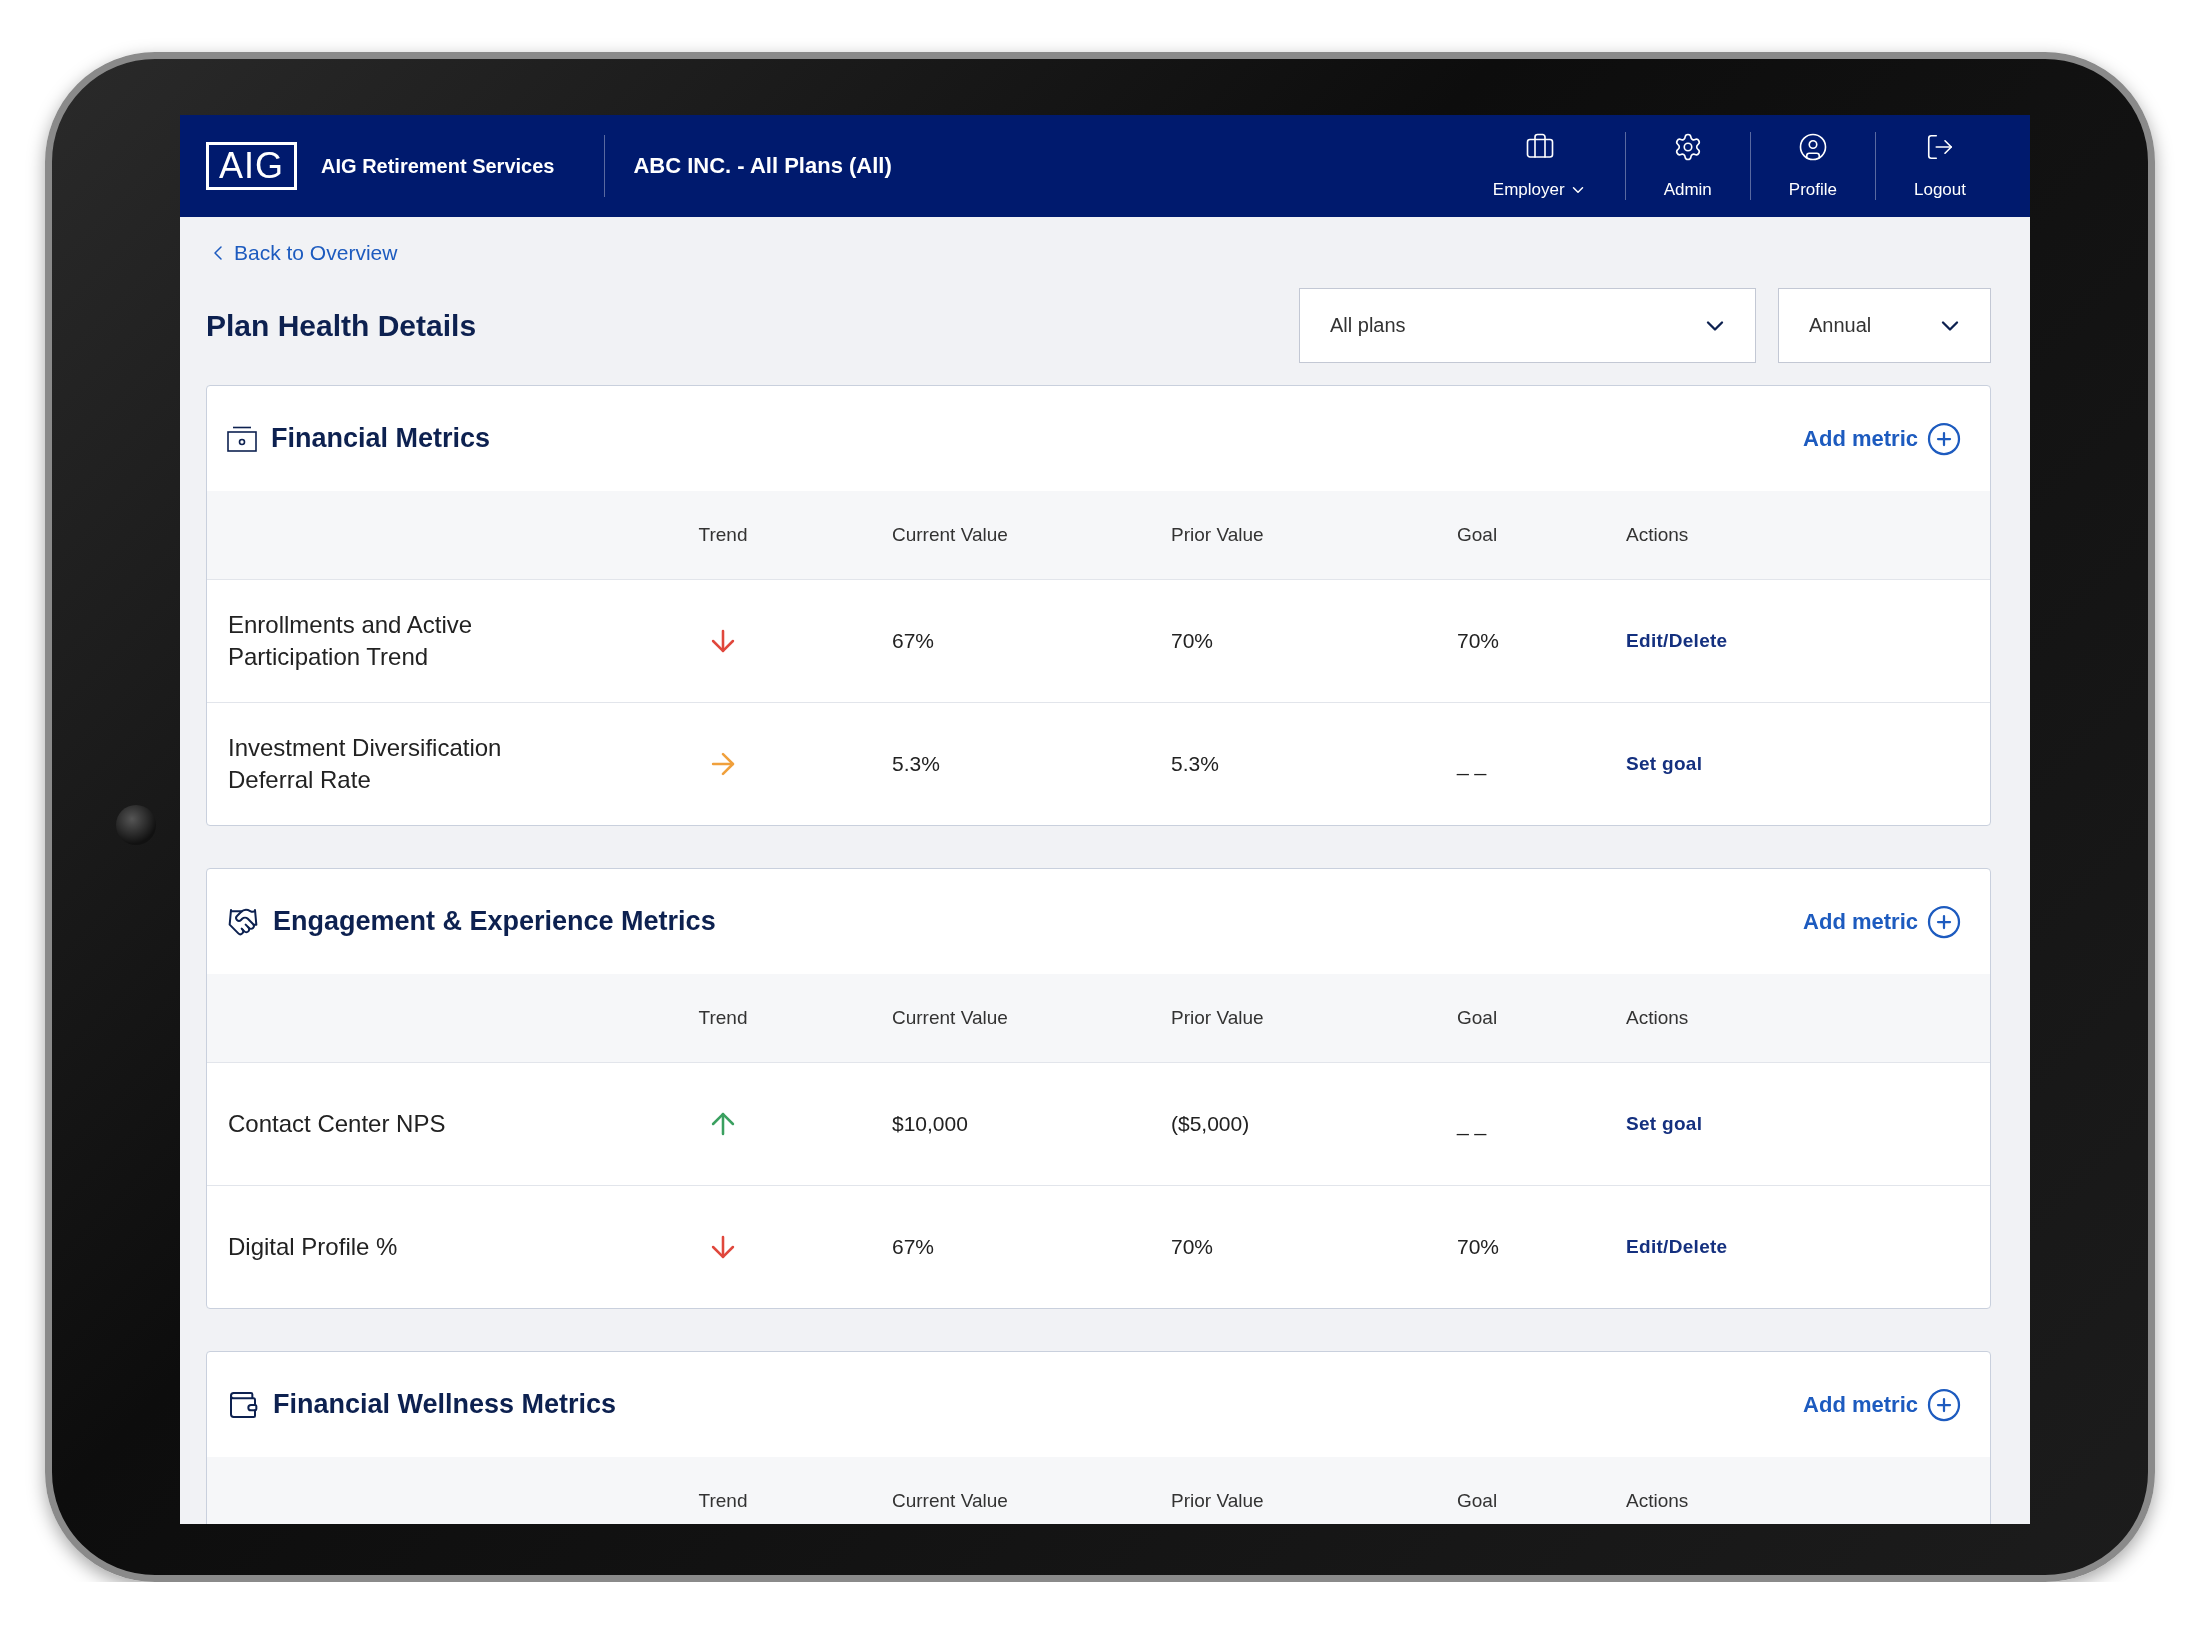 Image resolution: width=2199 pixels, height=1640 pixels. I want to click on back-link: Back to Overview, so click(302, 253).